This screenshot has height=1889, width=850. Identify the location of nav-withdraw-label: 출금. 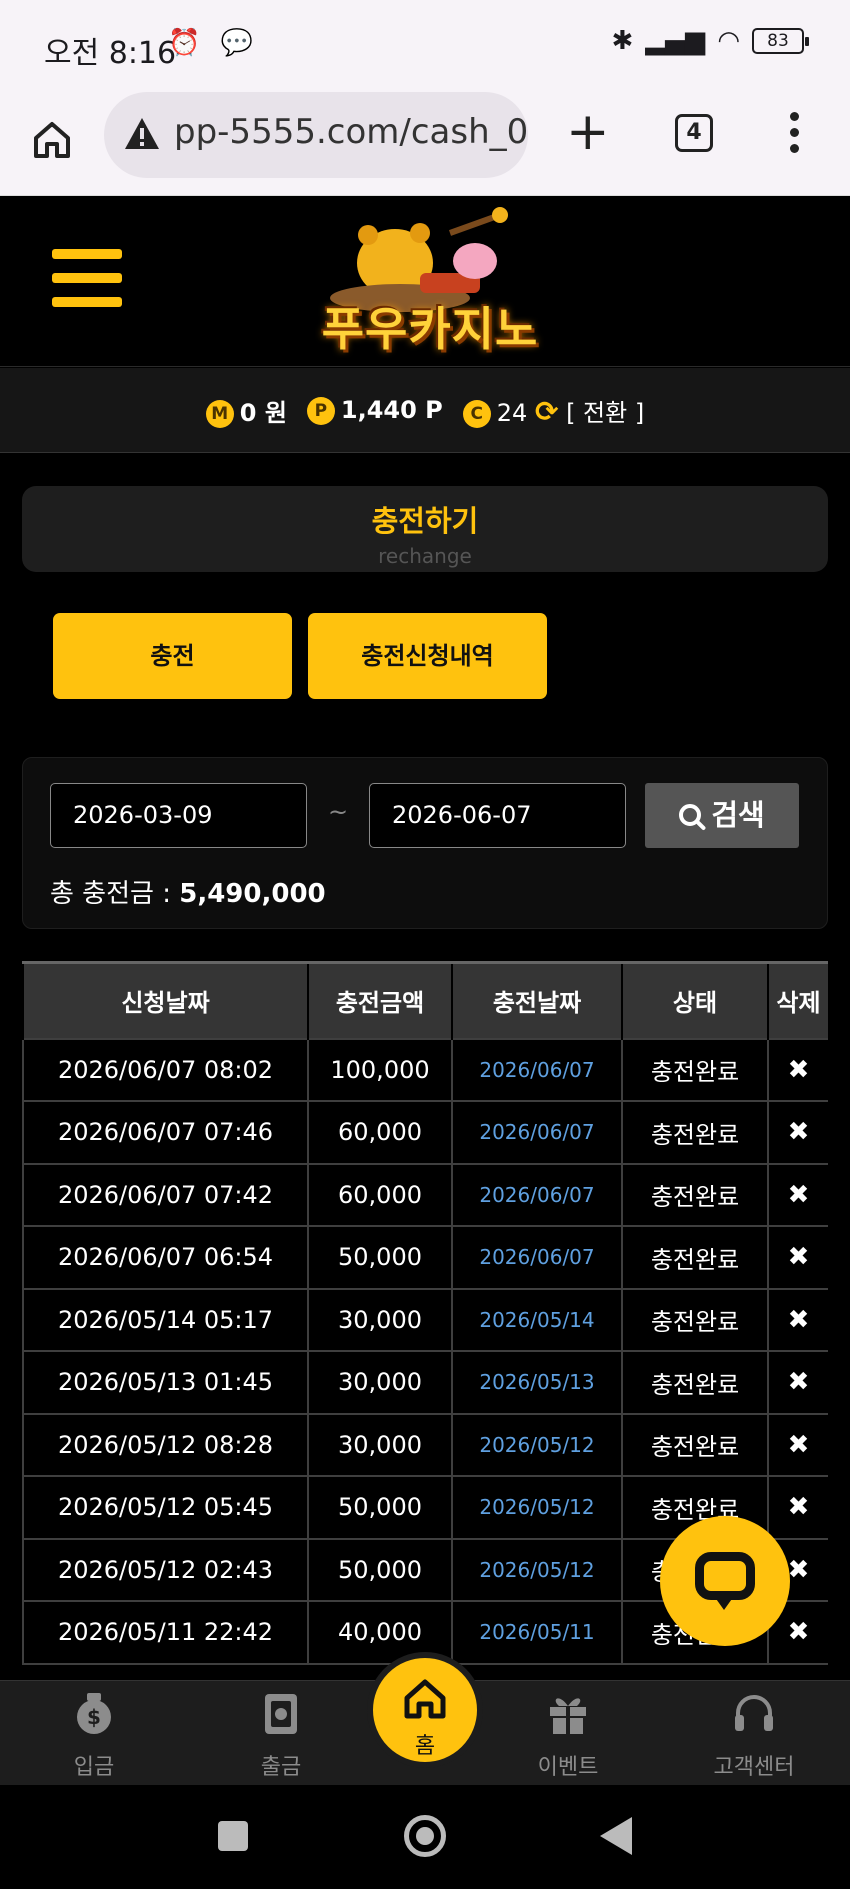
(281, 1767).